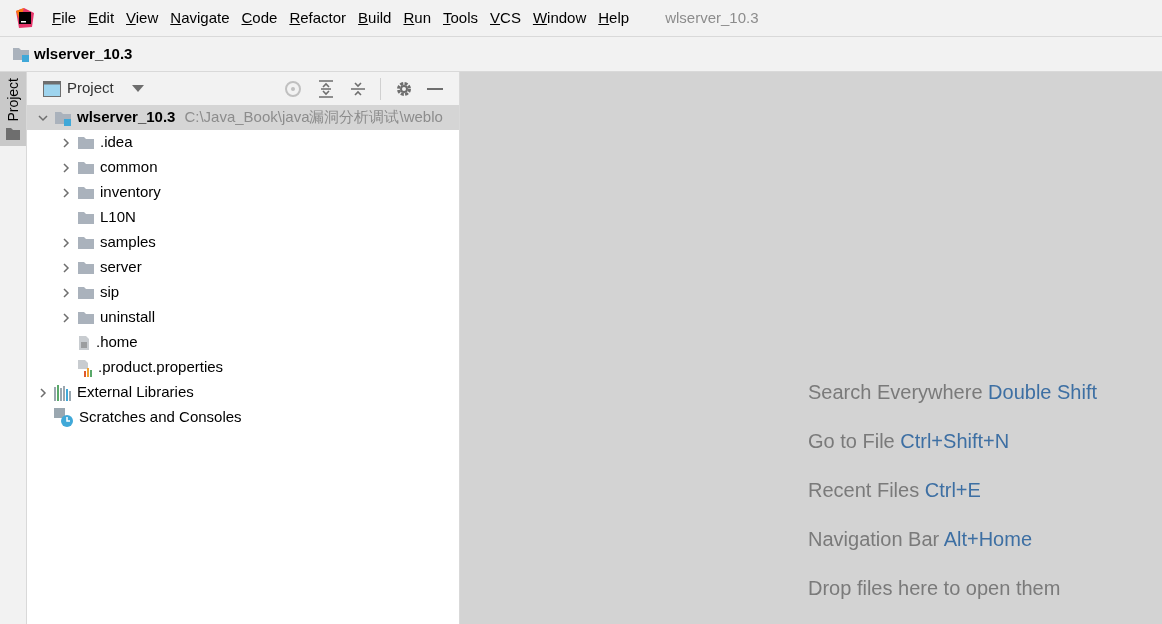 The image size is (1162, 624). I want to click on libraries-icon, so click(63, 392).